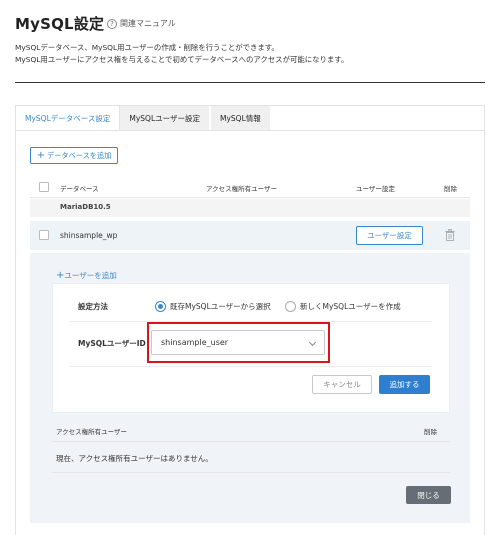 The width and height of the screenshot is (500, 535). What do you see at coordinates (112, 343) in the screenshot?
I see `user-id-label: MySQLユーザーID` at bounding box center [112, 343].